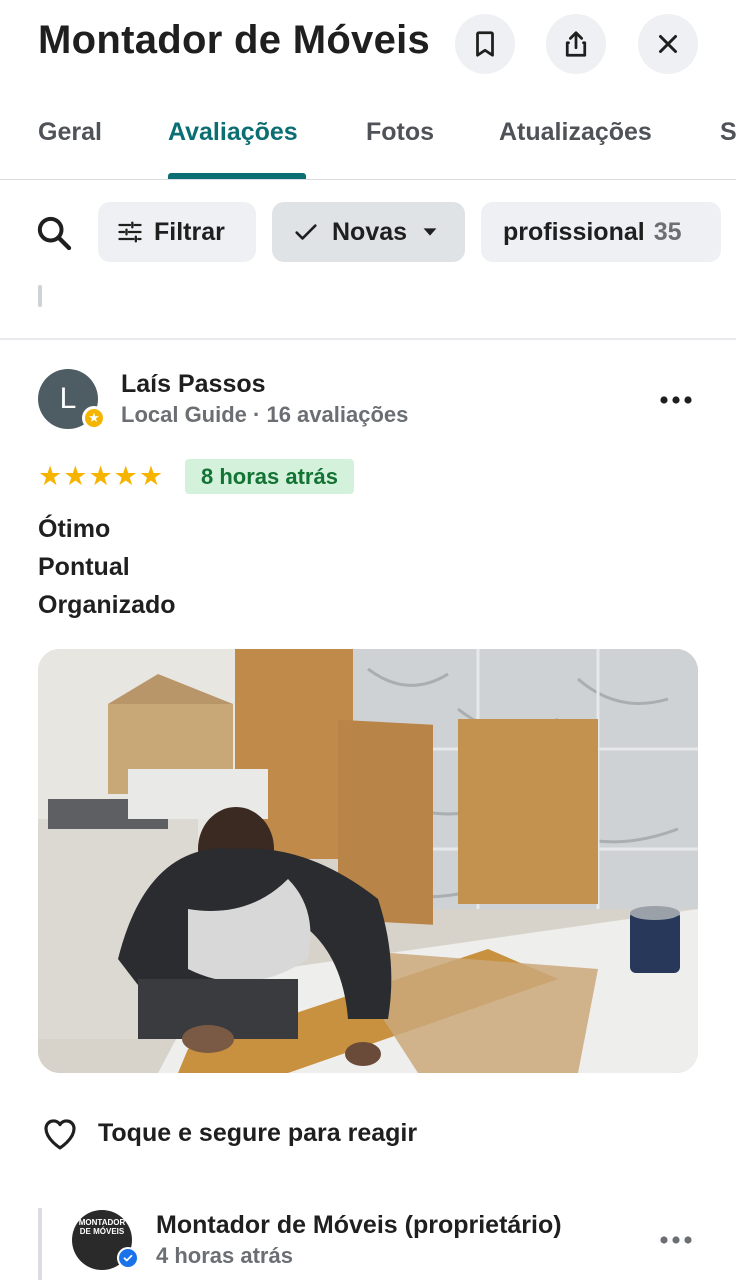 The image size is (736, 1280). What do you see at coordinates (575, 132) in the screenshot?
I see `tab-atualizacoes: Atualizações` at bounding box center [575, 132].